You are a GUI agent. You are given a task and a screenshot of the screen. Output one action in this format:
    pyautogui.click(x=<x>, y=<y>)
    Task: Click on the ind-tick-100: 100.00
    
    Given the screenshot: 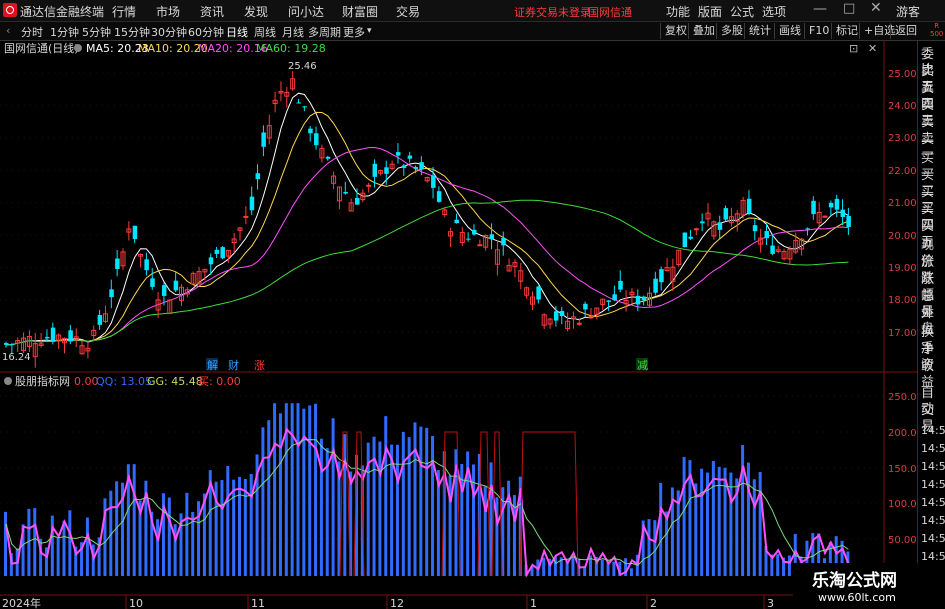 What is the action you would take?
    pyautogui.click(x=902, y=504)
    